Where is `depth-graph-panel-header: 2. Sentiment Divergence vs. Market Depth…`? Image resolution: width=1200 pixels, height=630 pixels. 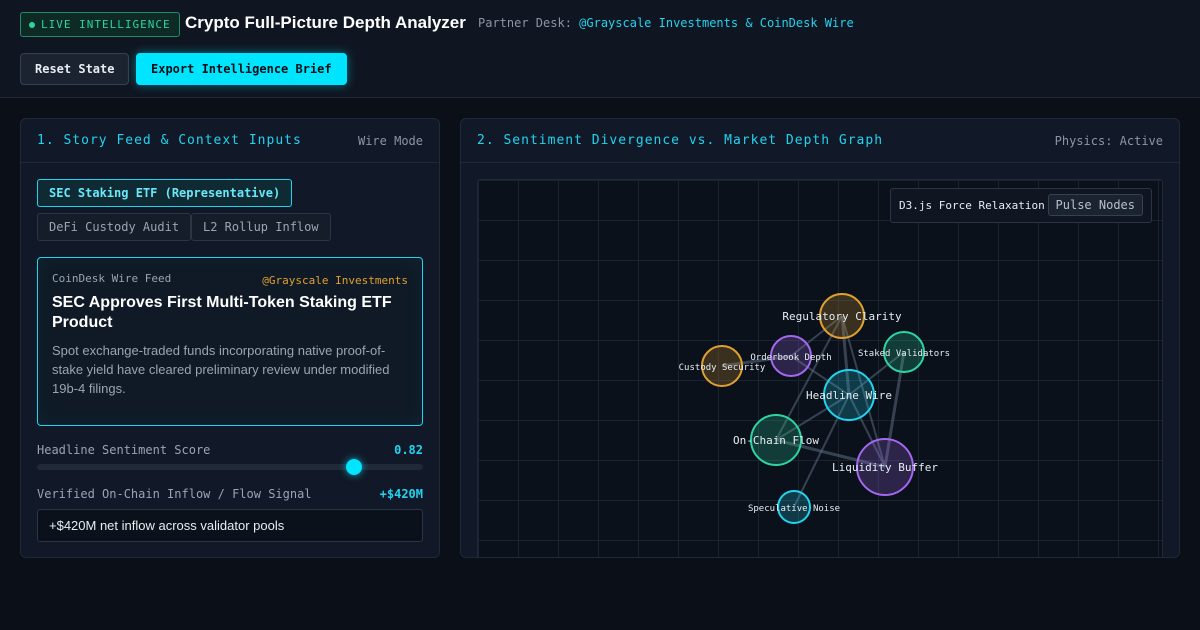
depth-graph-panel-header: 2. Sentiment Divergence vs. Market Depth… is located at coordinates (820, 141).